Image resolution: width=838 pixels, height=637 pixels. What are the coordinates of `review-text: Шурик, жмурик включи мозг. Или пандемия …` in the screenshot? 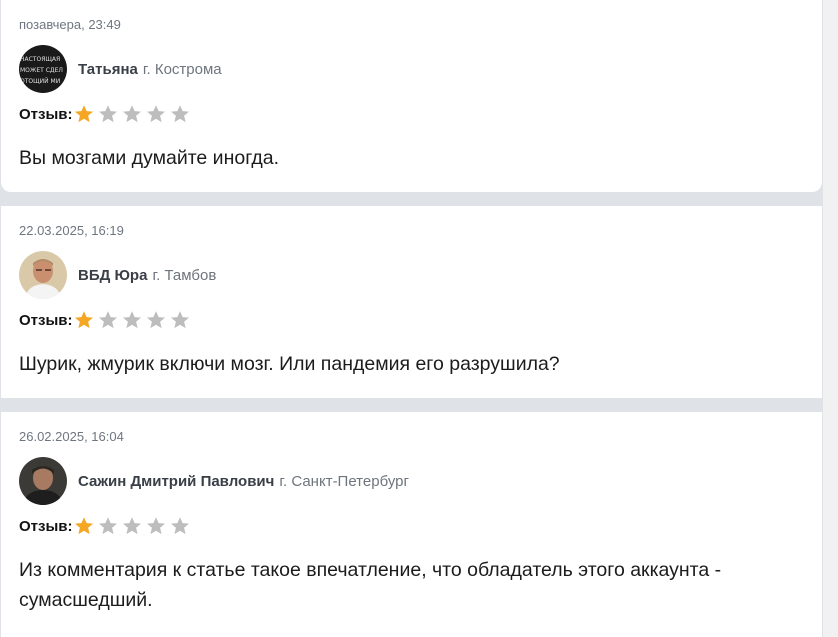 It's located at (289, 364).